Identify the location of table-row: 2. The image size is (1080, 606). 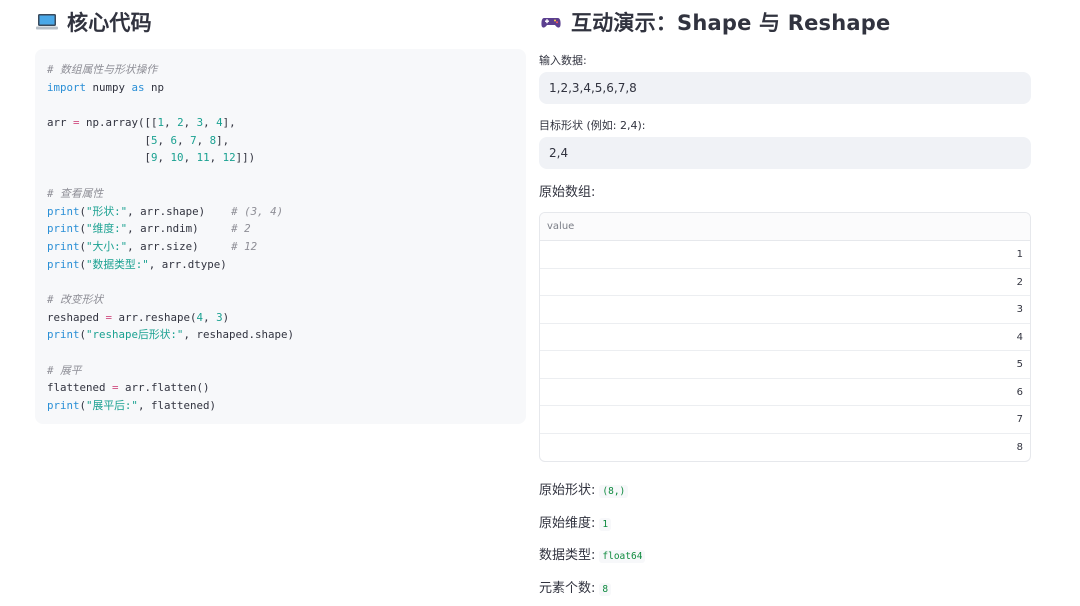
(785, 282).